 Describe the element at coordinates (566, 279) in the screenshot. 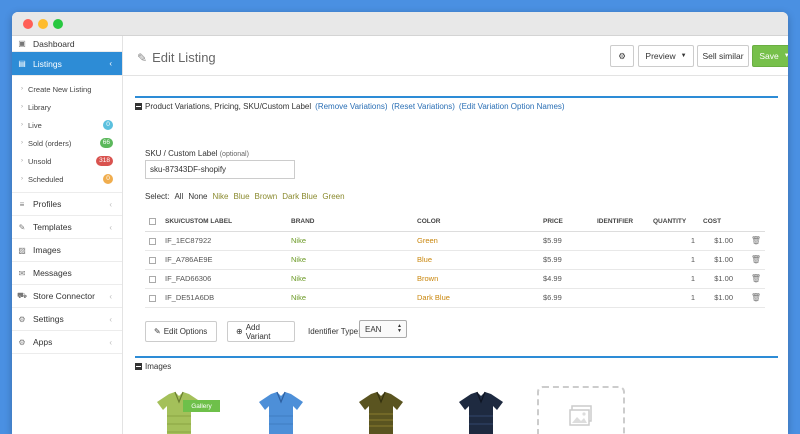

I see `price-cell: $4.99` at that location.